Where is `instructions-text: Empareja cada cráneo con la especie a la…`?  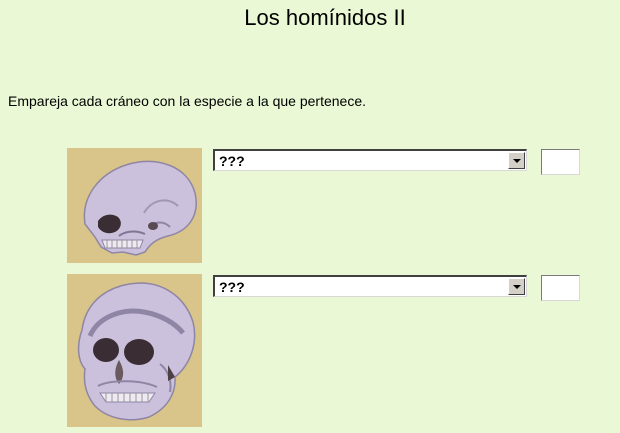
instructions-text: Empareja cada cráneo con la especie a la… is located at coordinates (187, 101).